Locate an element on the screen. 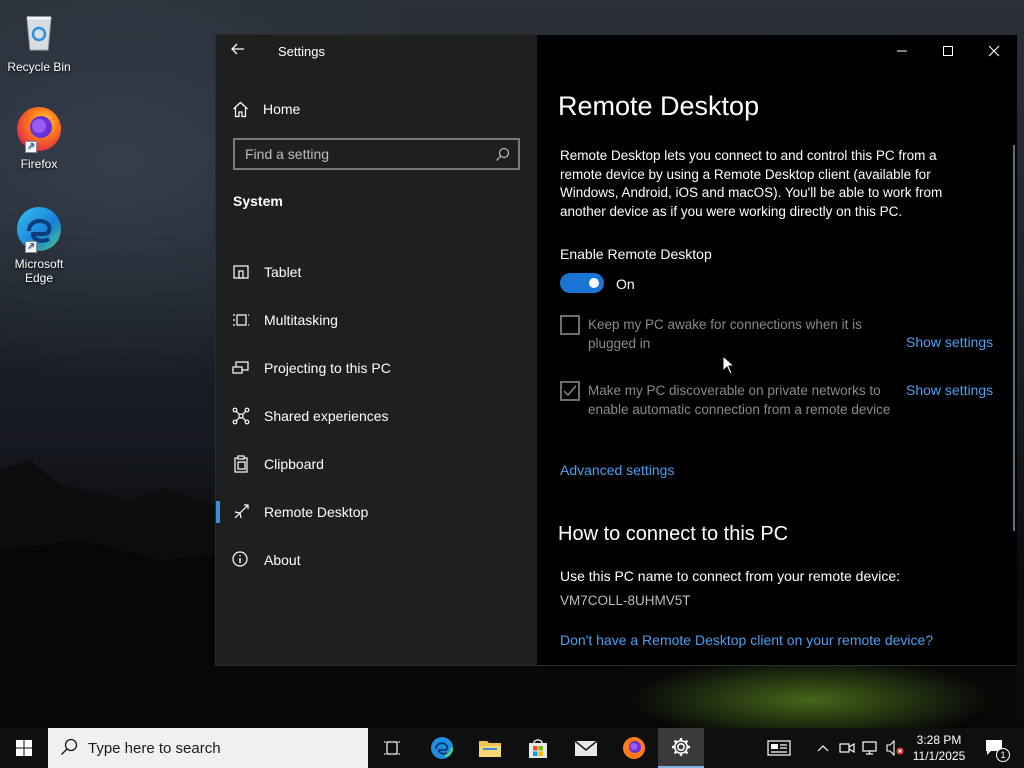 This screenshot has height=768, width=1024. action-center-button: 1 is located at coordinates (996, 748).